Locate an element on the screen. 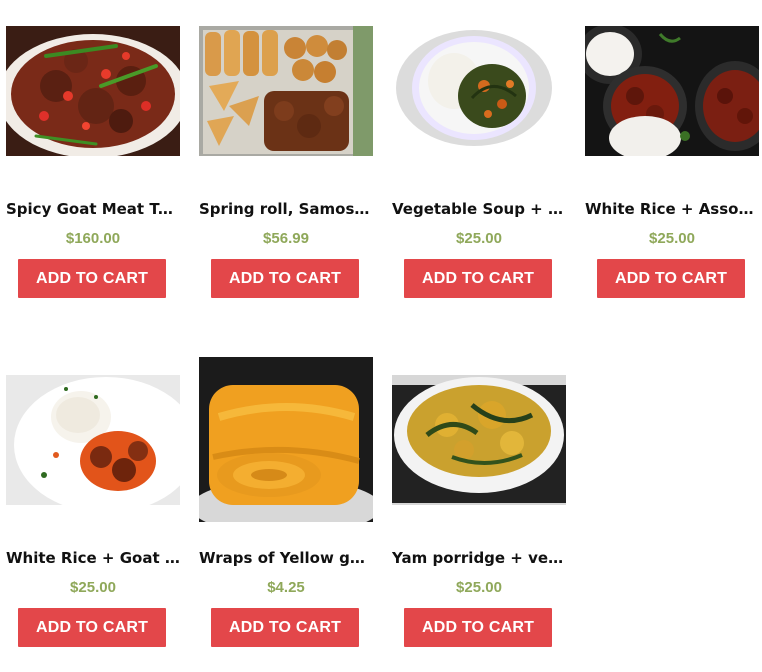 This screenshot has width=762, height=672. product-price: $56.99 is located at coordinates (286, 238).